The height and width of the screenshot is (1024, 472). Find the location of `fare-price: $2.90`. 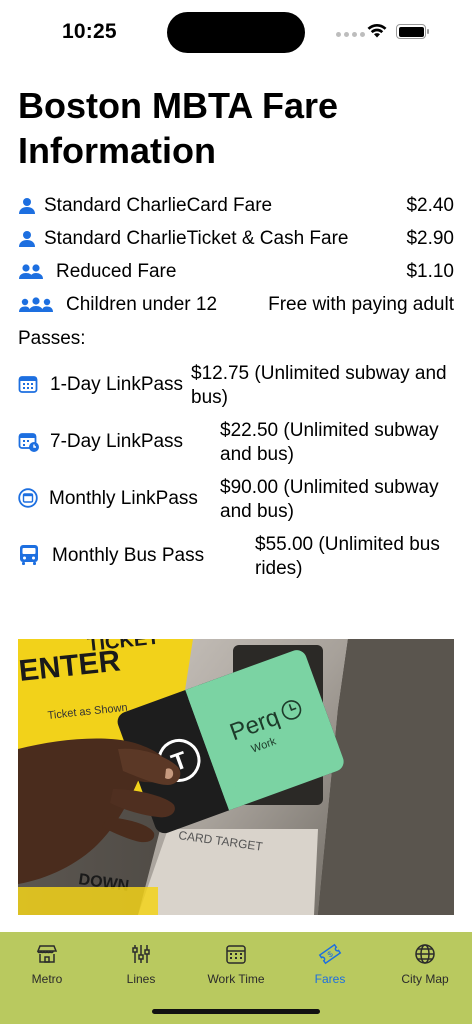

fare-price: $2.90 is located at coordinates (430, 238).